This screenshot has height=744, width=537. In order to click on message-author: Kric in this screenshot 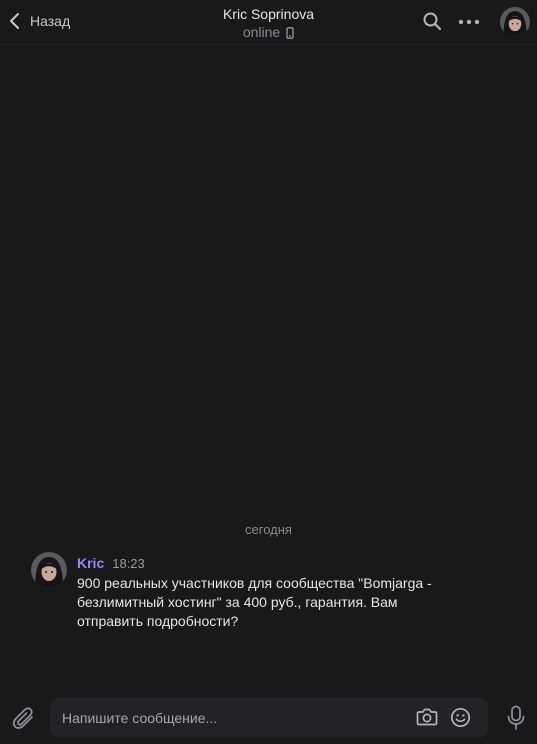, I will do `click(90, 563)`.